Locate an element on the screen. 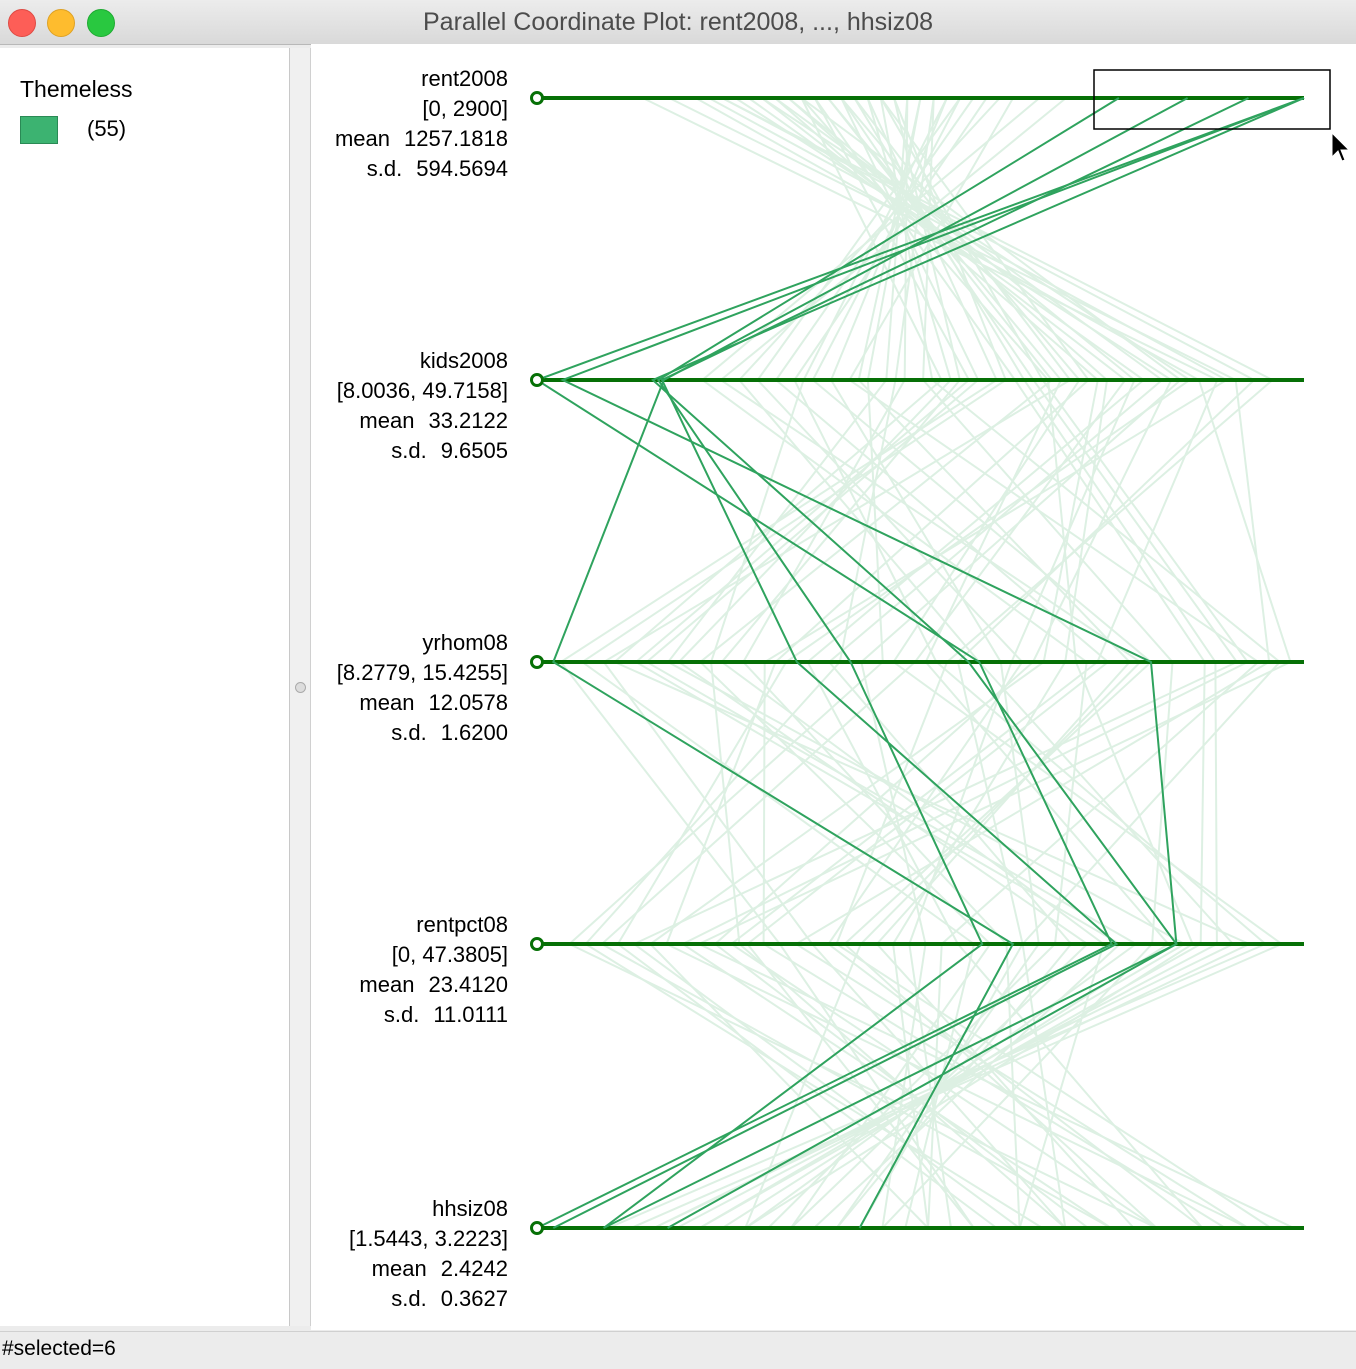 The height and width of the screenshot is (1369, 1356). variable-sd-value: 1.6200 is located at coordinates (474, 732).